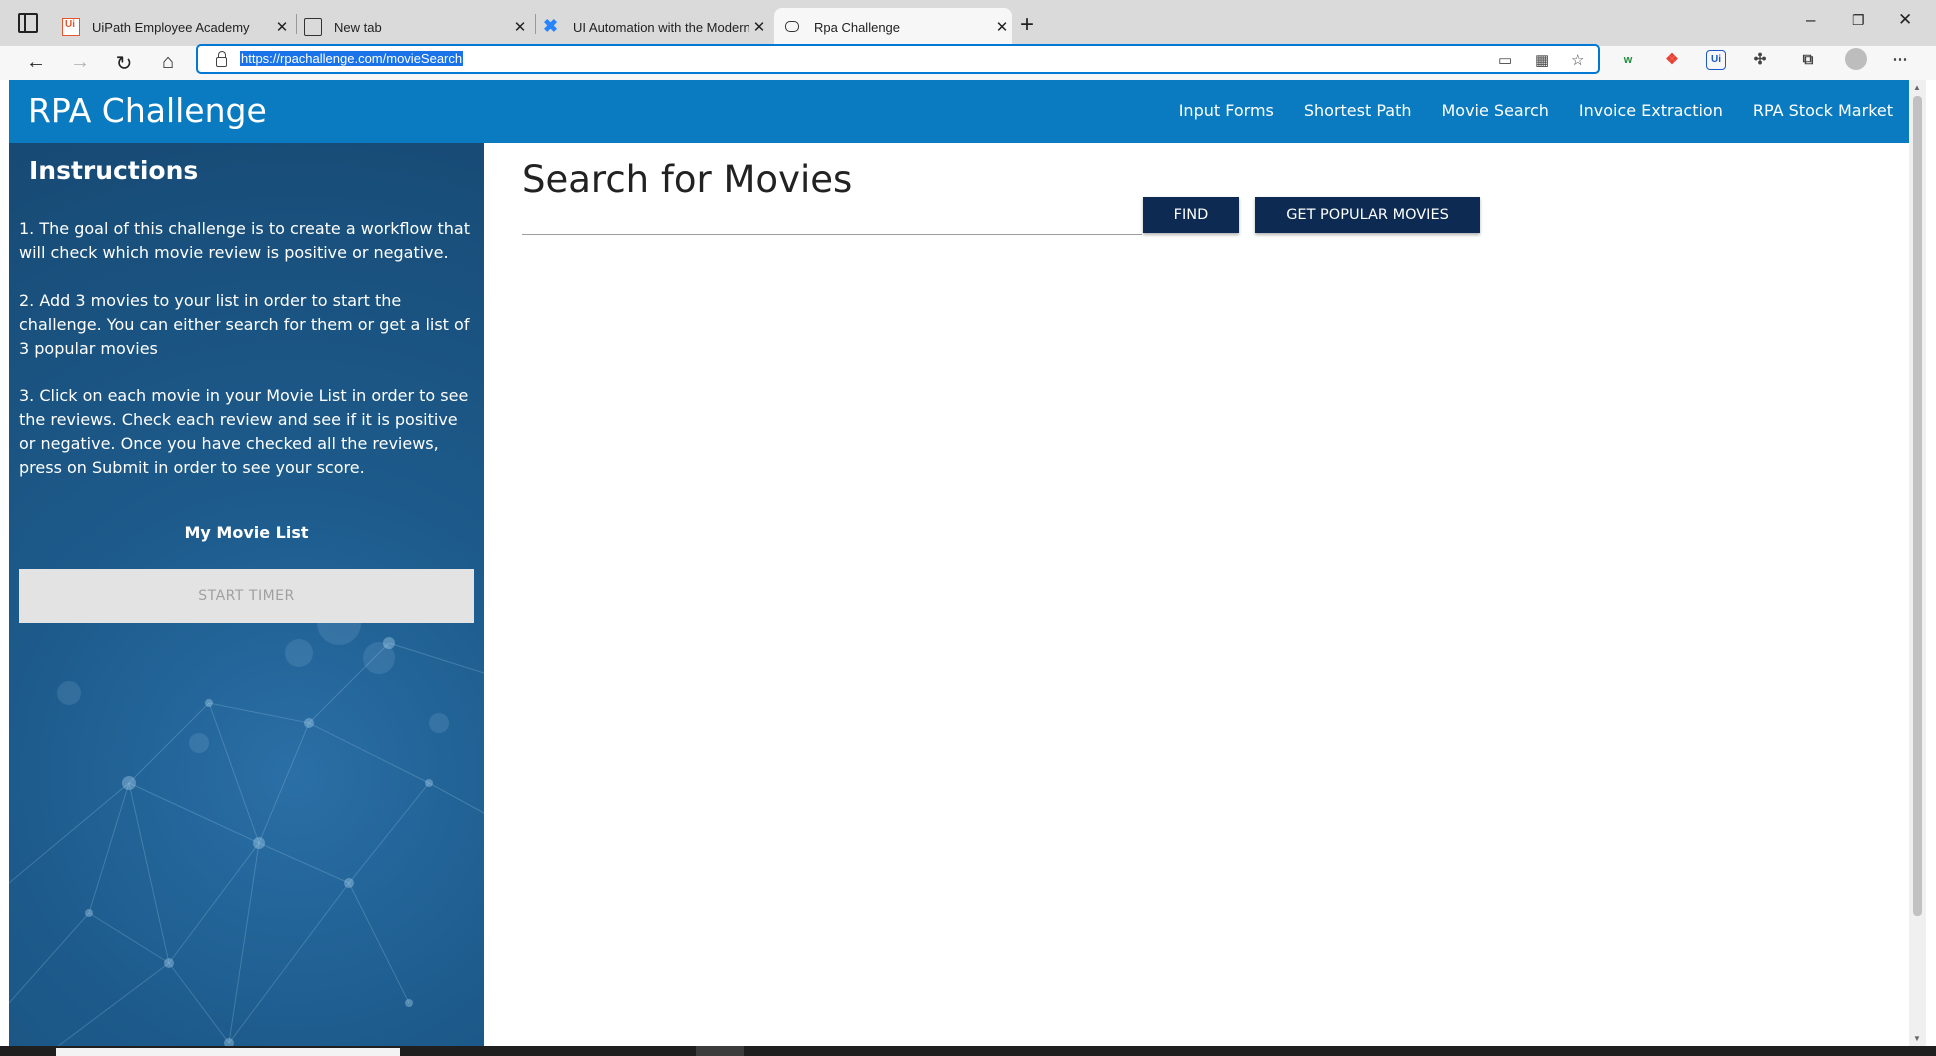 The width and height of the screenshot is (1936, 1056). I want to click on extension-w-icon: w, so click(1628, 60).